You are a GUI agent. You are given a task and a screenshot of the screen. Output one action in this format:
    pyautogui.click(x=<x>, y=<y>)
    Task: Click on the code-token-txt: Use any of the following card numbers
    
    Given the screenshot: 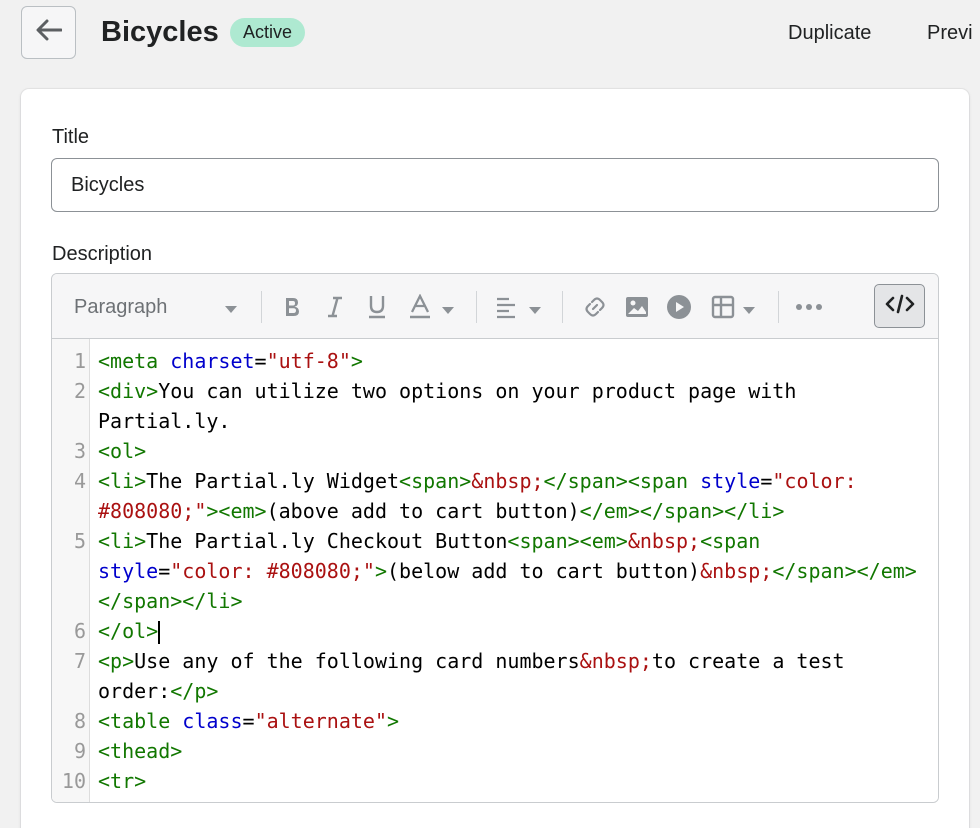 What is the action you would take?
    pyautogui.click(x=357, y=661)
    